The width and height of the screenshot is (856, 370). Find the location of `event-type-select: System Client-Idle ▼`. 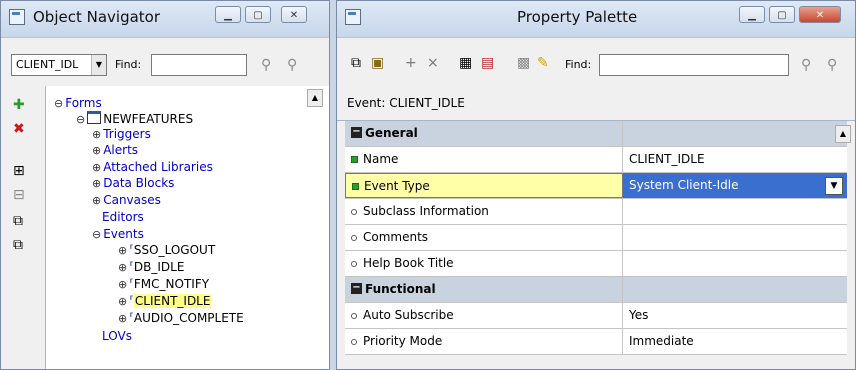

event-type-select: System Client-Idle ▼ is located at coordinates (735, 185).